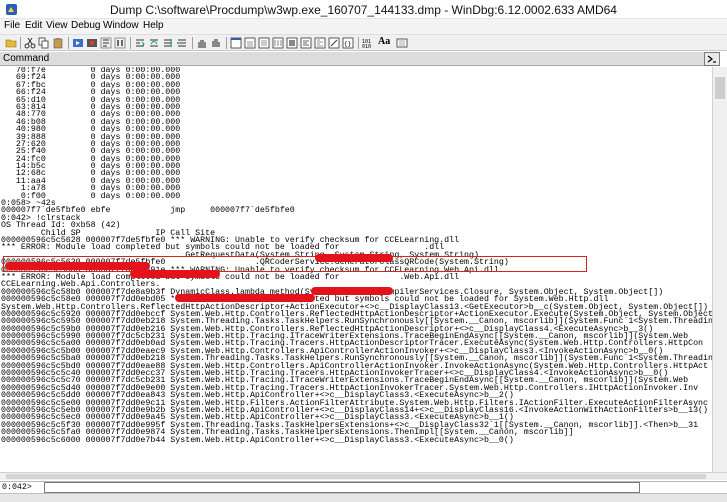  What do you see at coordinates (216, 43) in the screenshot?
I see `insert-breakpoint-icon` at bounding box center [216, 43].